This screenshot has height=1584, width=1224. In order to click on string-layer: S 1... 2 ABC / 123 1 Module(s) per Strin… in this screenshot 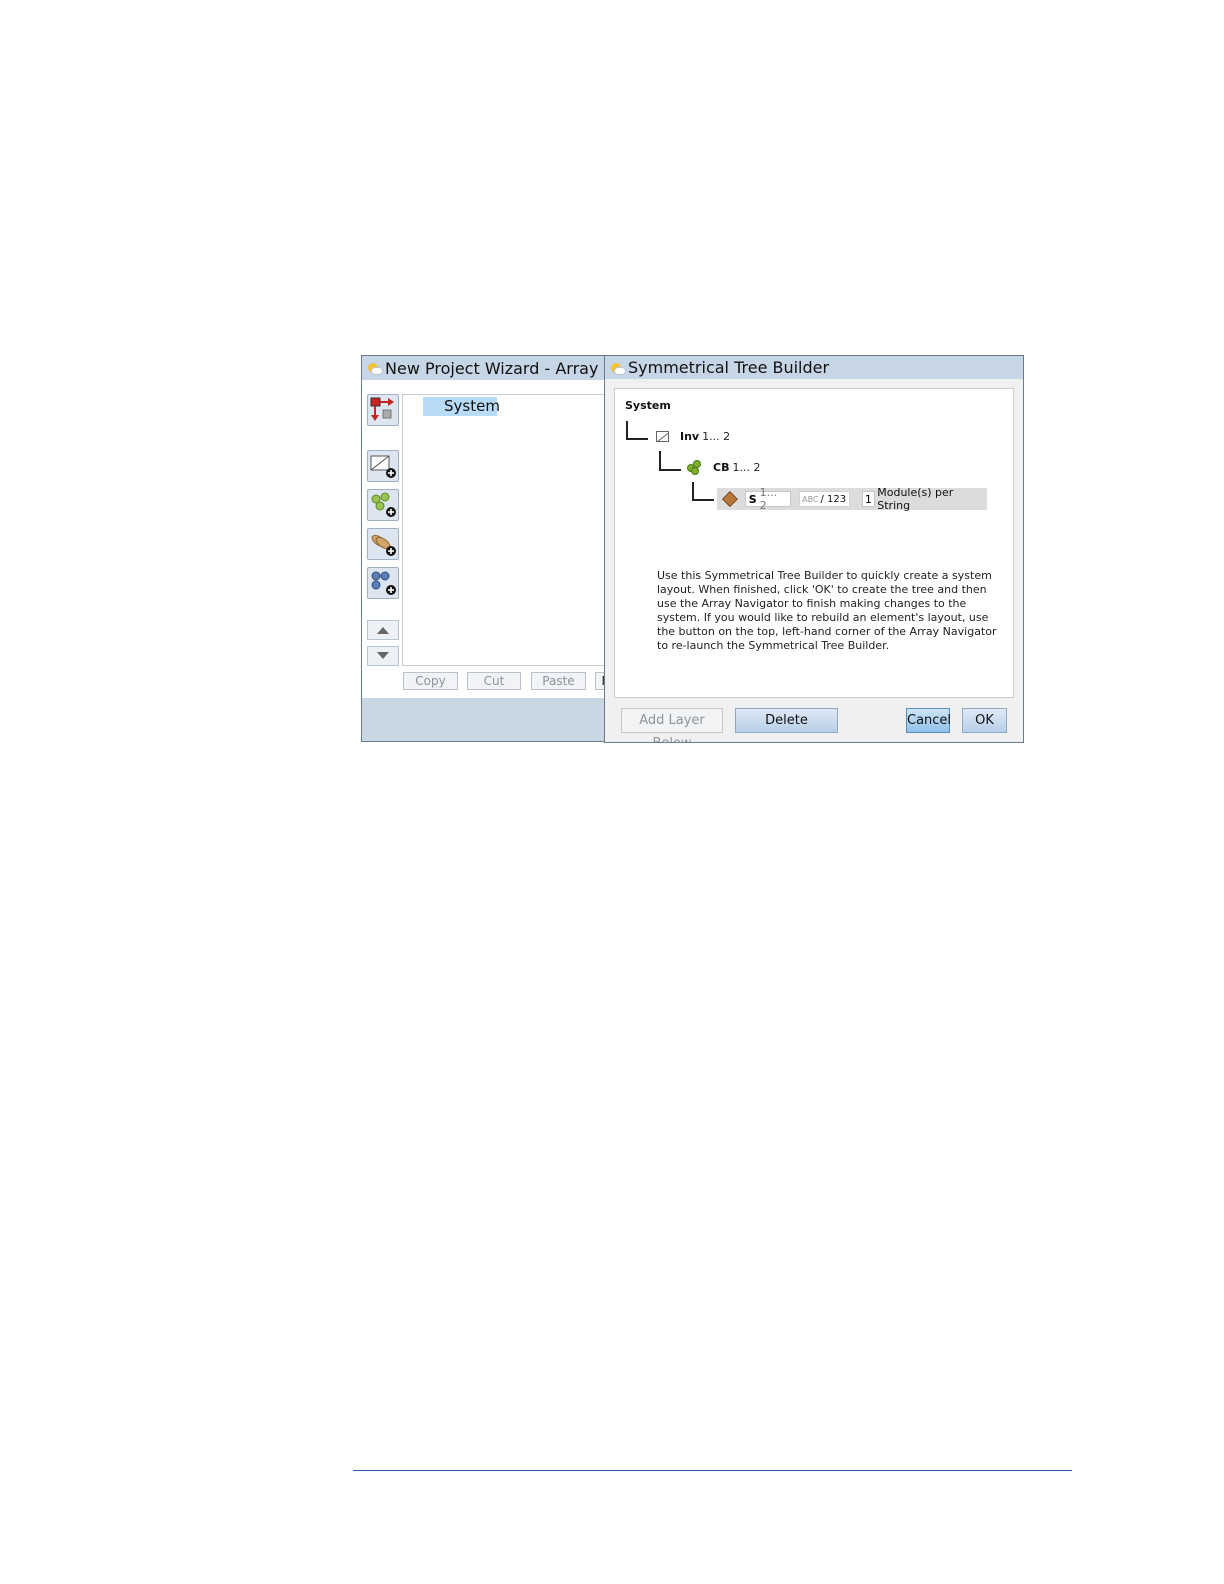, I will do `click(852, 499)`.